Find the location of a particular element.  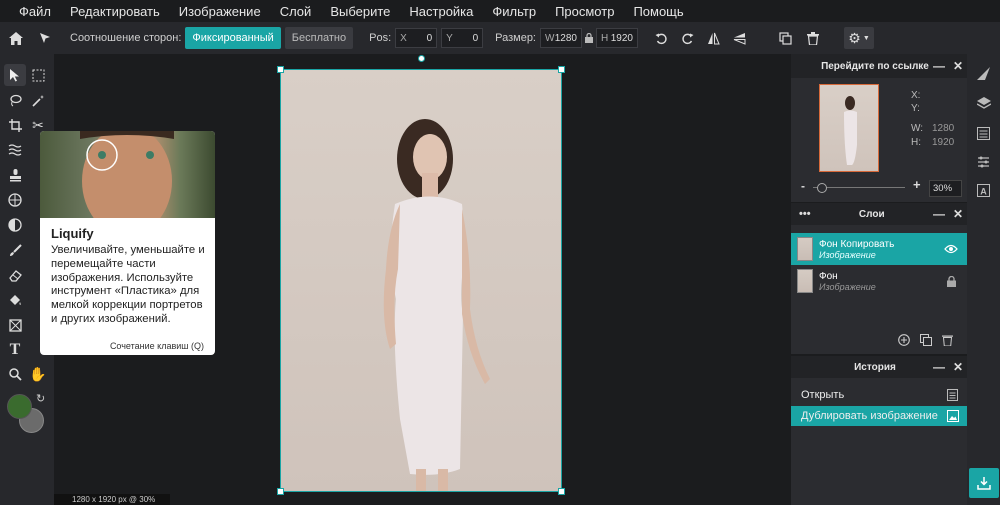

menu-image: Изображение is located at coordinates (220, 11).